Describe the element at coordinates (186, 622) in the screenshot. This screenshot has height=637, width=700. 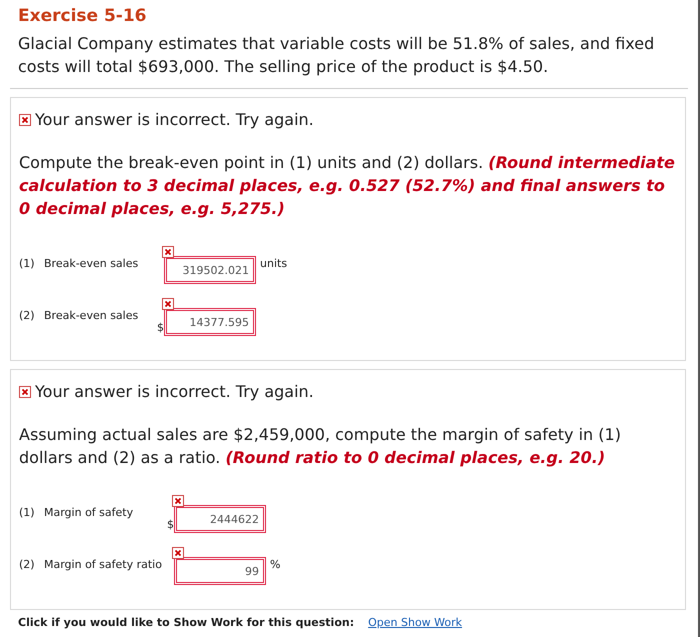
I see `show-work-prompt: Click if you would like to Show Work for this question:` at that location.